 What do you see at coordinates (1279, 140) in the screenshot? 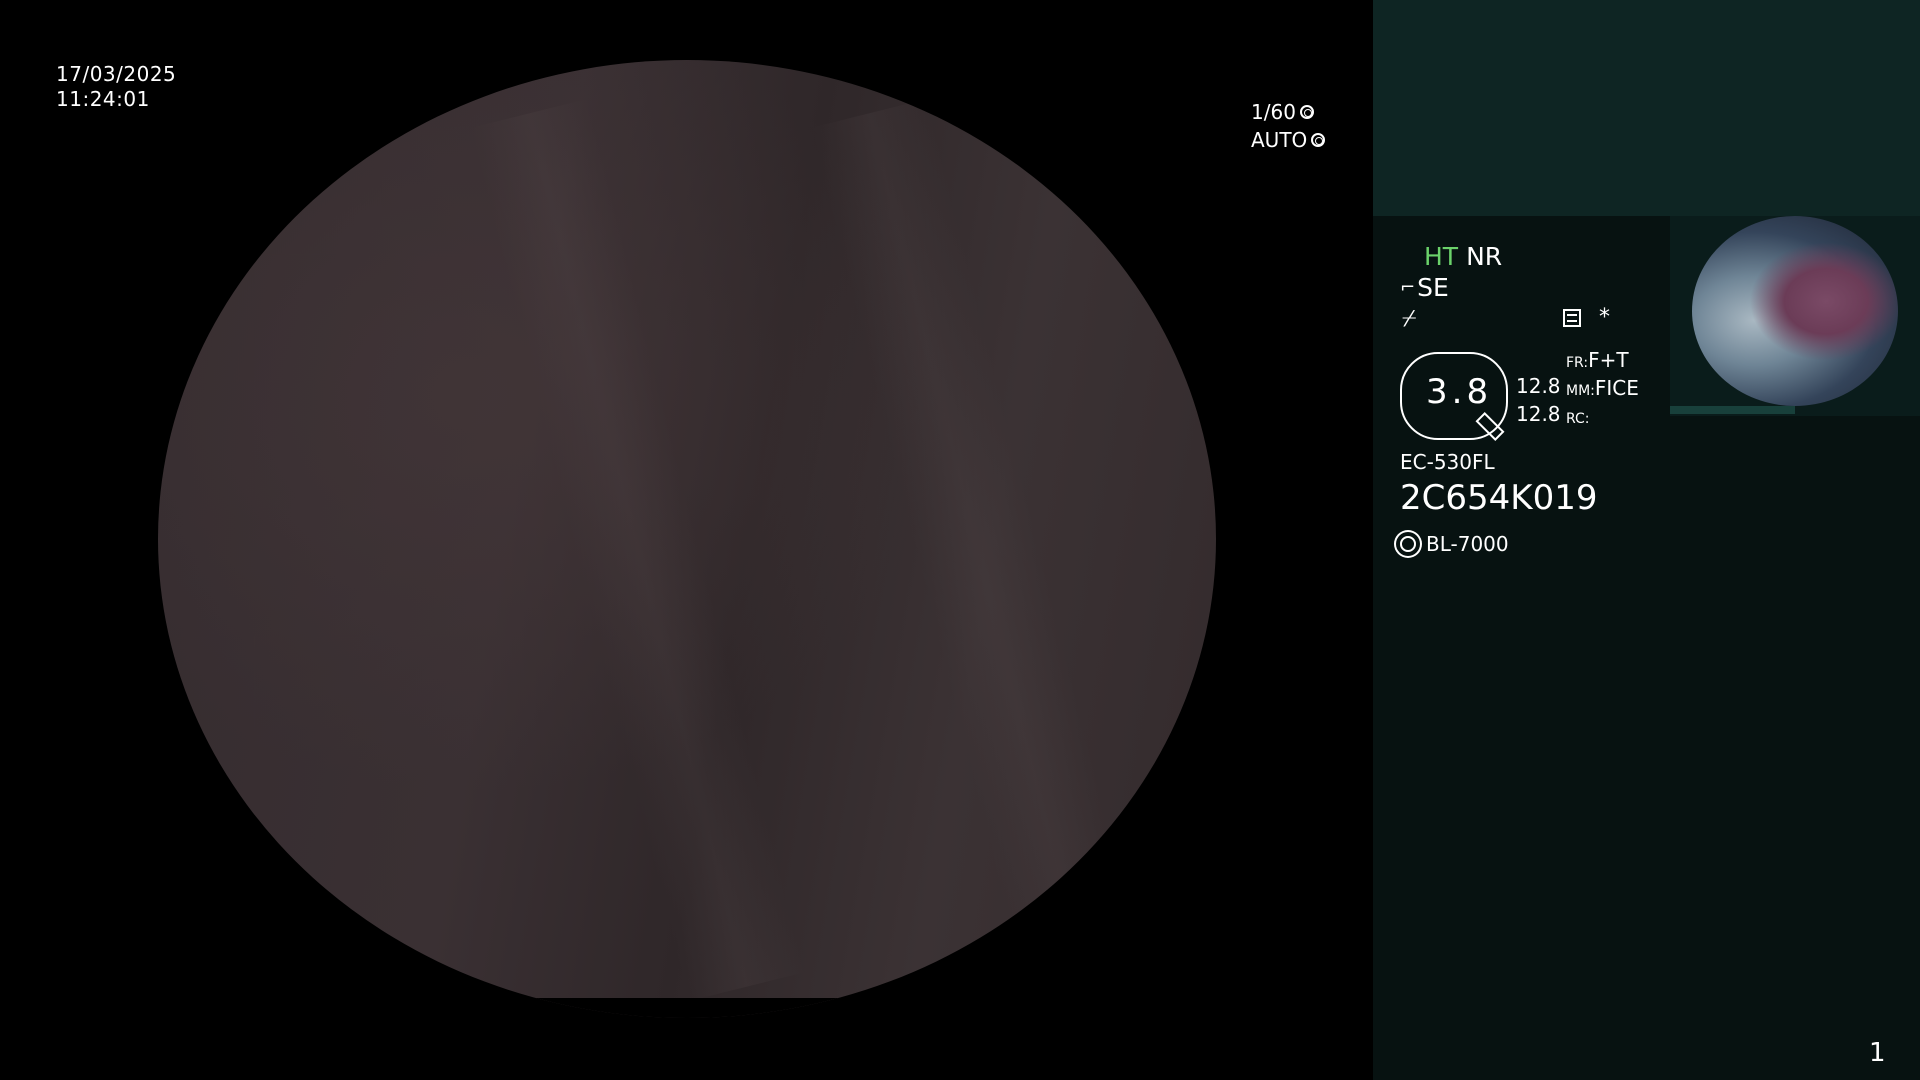
I see `iris-text: AUTO` at bounding box center [1279, 140].